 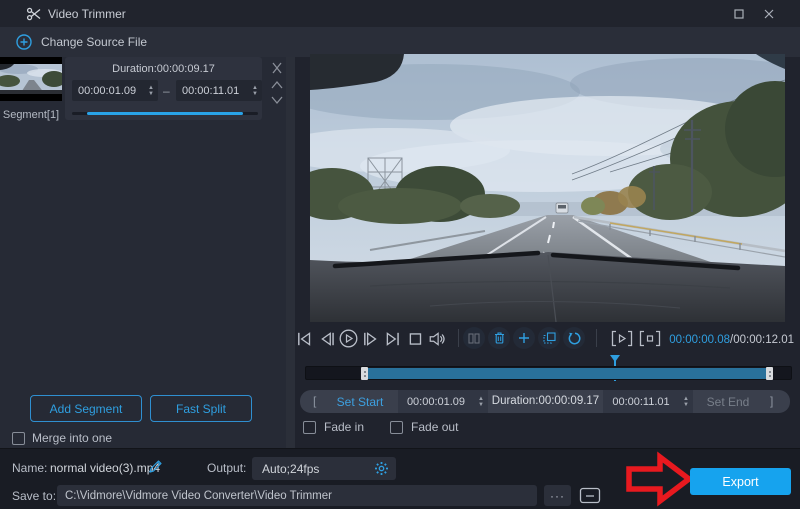 What do you see at coordinates (371, 339) in the screenshot?
I see `step-forward-button` at bounding box center [371, 339].